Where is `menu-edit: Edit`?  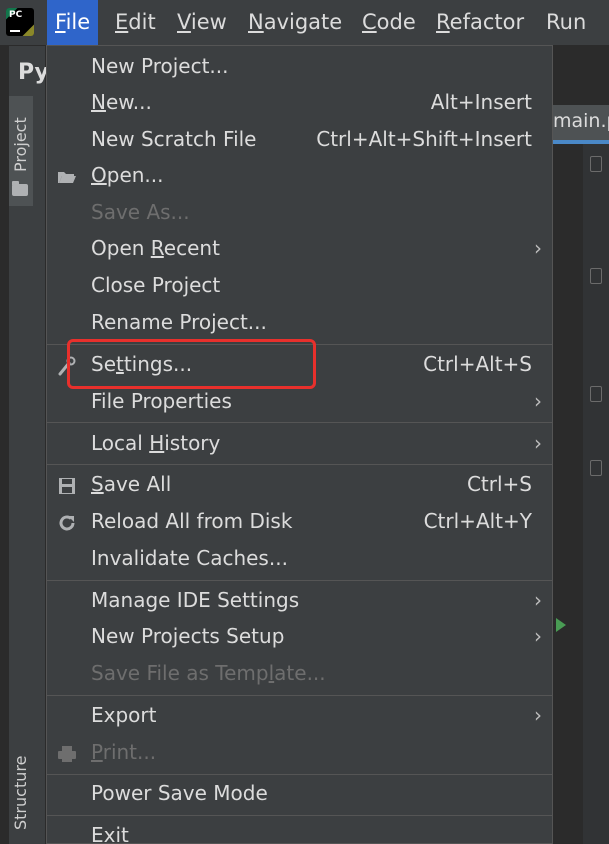
menu-edit: Edit is located at coordinates (135, 22).